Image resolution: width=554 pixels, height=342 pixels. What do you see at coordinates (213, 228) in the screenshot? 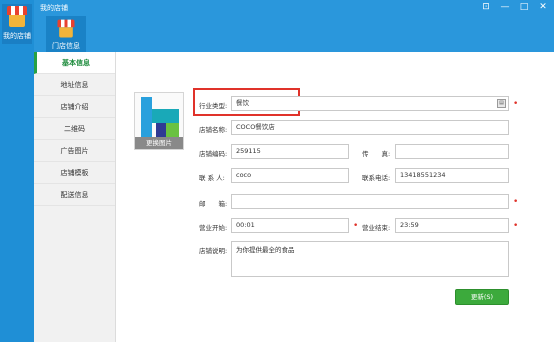
I see `open-time-label: 营业开始:` at bounding box center [213, 228].